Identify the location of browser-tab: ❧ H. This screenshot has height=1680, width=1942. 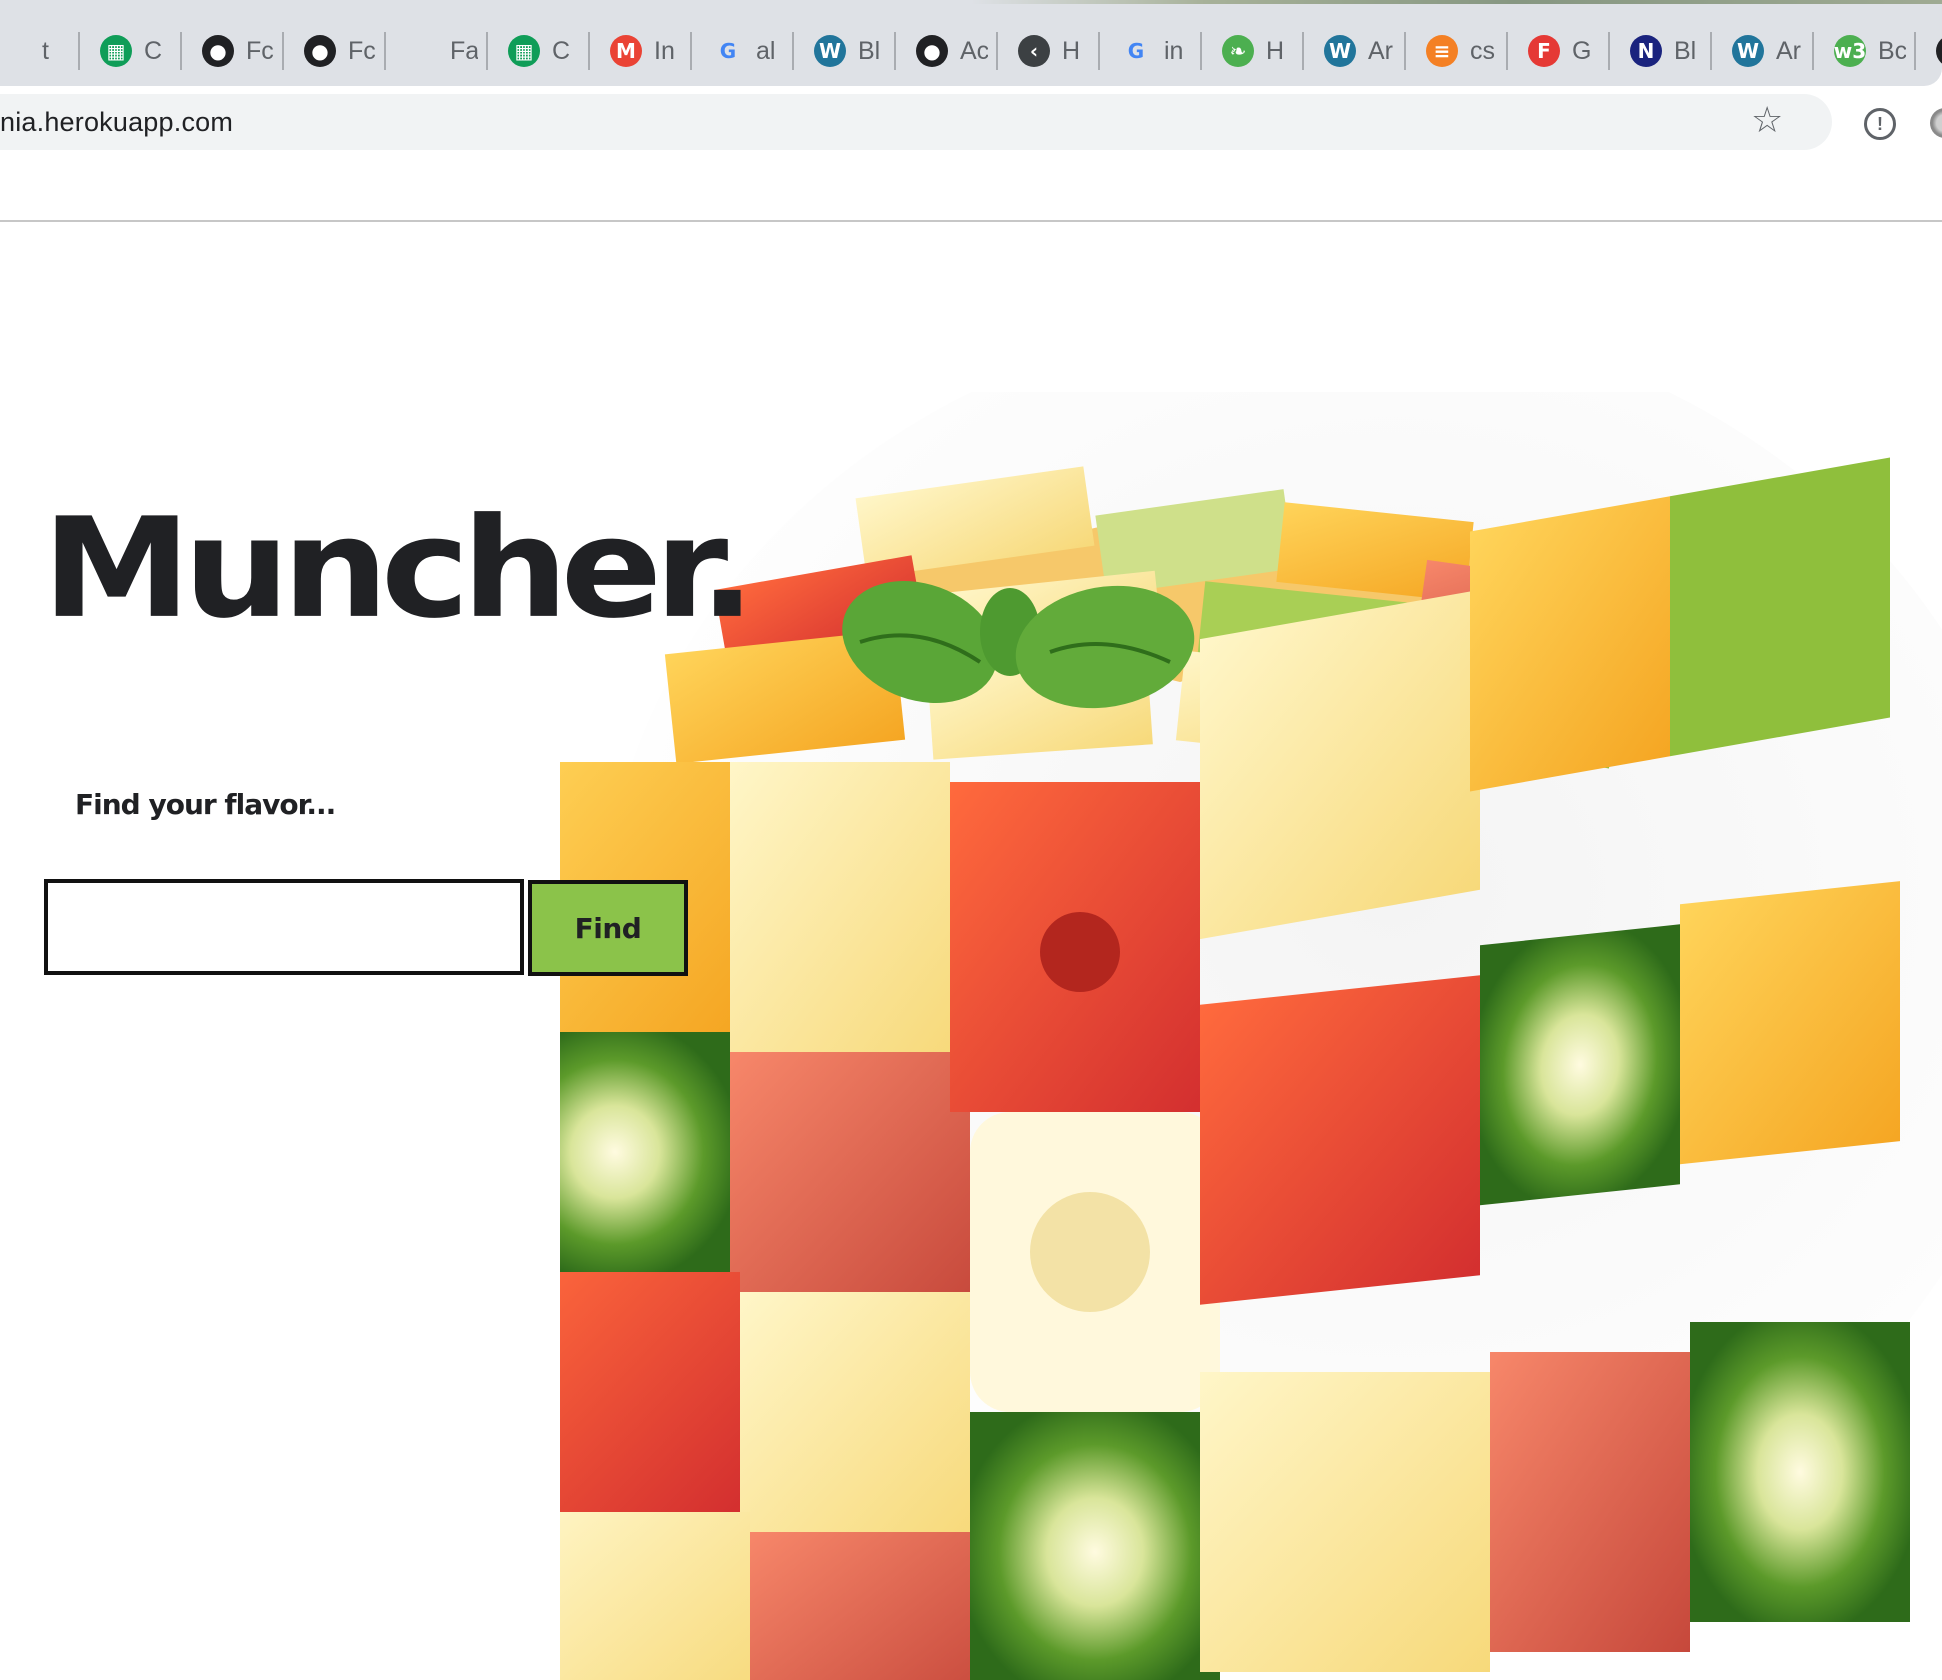
(1253, 51).